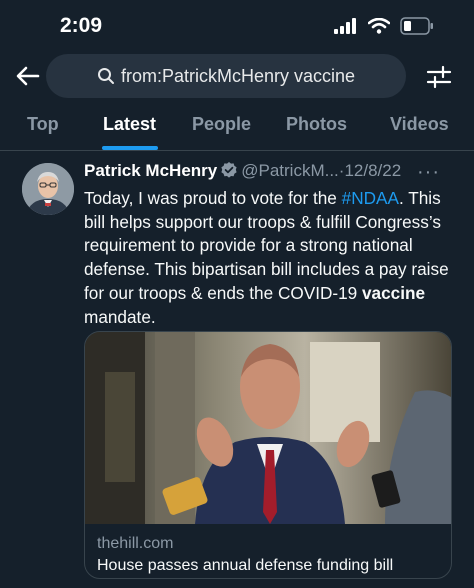  What do you see at coordinates (130, 148) in the screenshot?
I see `active-tab-indicator` at bounding box center [130, 148].